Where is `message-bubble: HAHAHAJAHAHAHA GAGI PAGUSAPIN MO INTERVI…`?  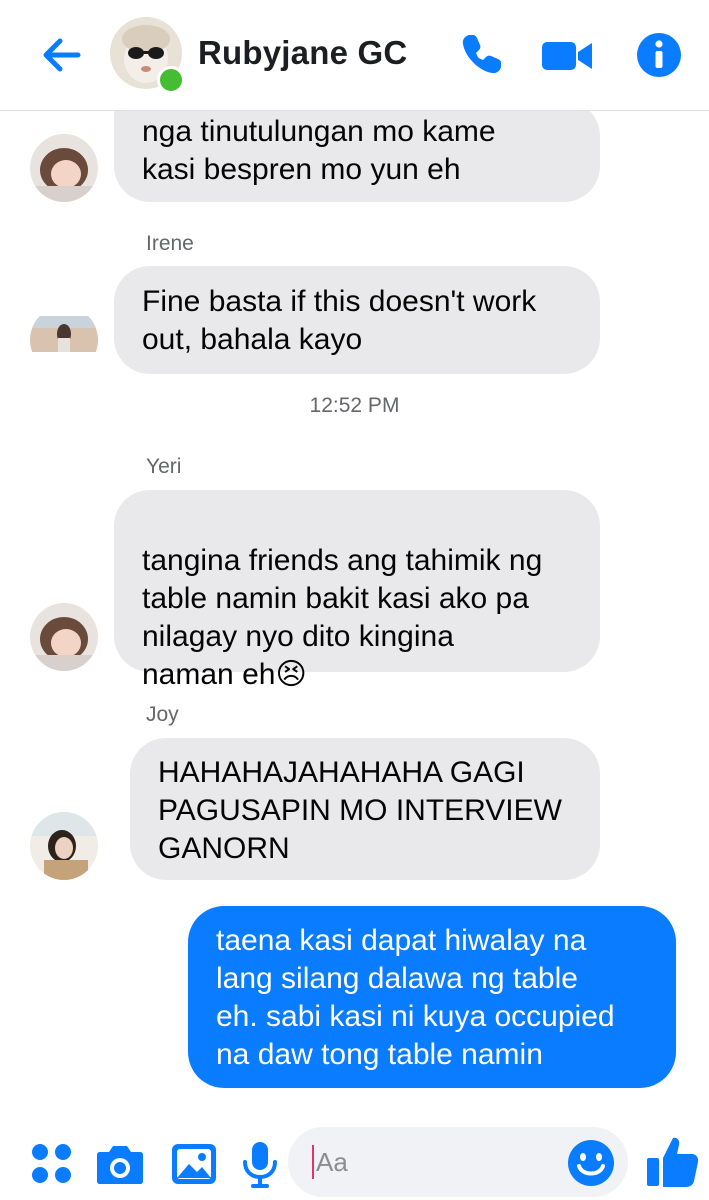
message-bubble: HAHAHAJAHAHAHA GAGI PAGUSAPIN MO INTERVI… is located at coordinates (365, 809).